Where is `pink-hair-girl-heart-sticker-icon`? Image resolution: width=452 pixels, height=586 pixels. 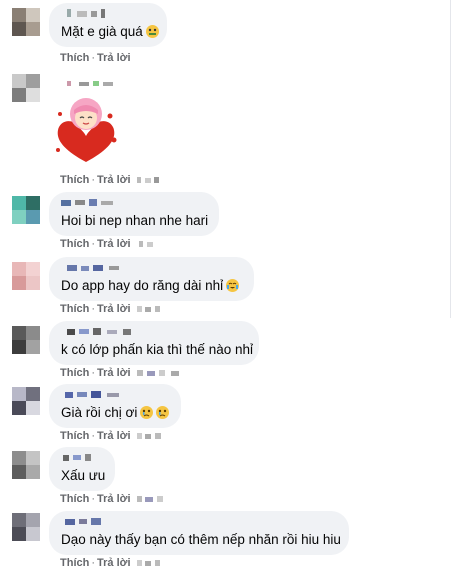
pink-hair-girl-heart-sticker-icon is located at coordinates (86, 132).